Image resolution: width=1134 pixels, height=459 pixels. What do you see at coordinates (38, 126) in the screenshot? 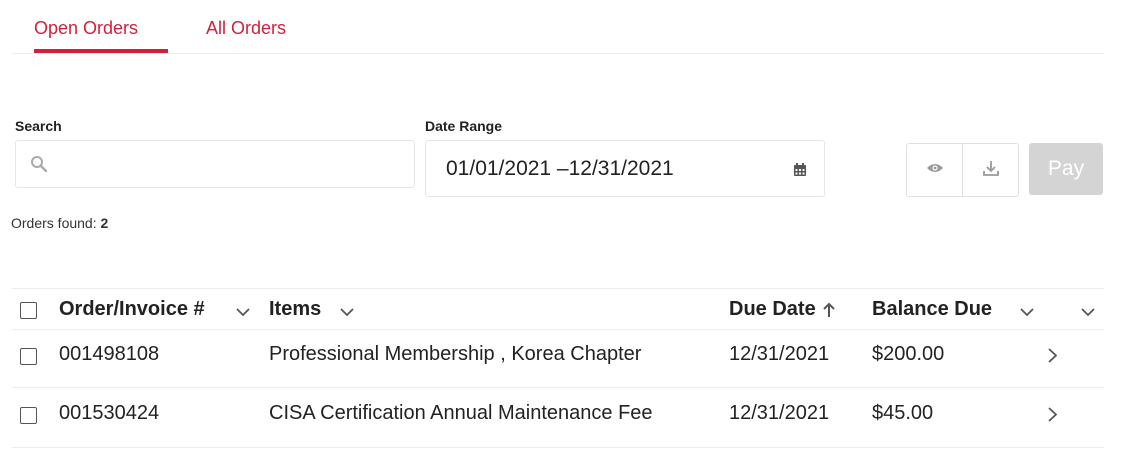
I see `search-label: Search` at bounding box center [38, 126].